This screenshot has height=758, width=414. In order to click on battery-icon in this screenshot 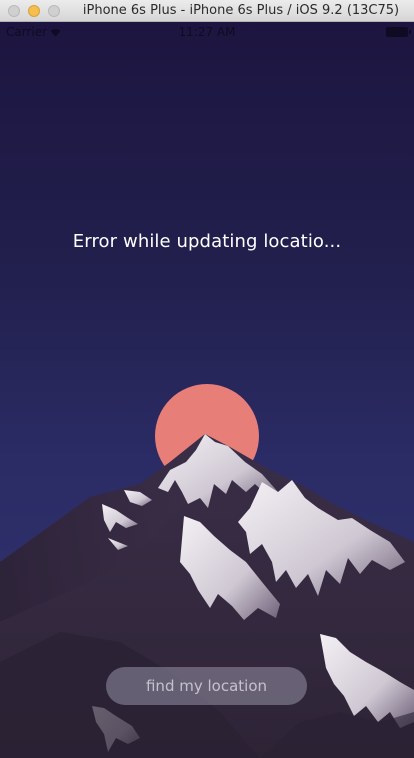, I will do `click(398, 32)`.